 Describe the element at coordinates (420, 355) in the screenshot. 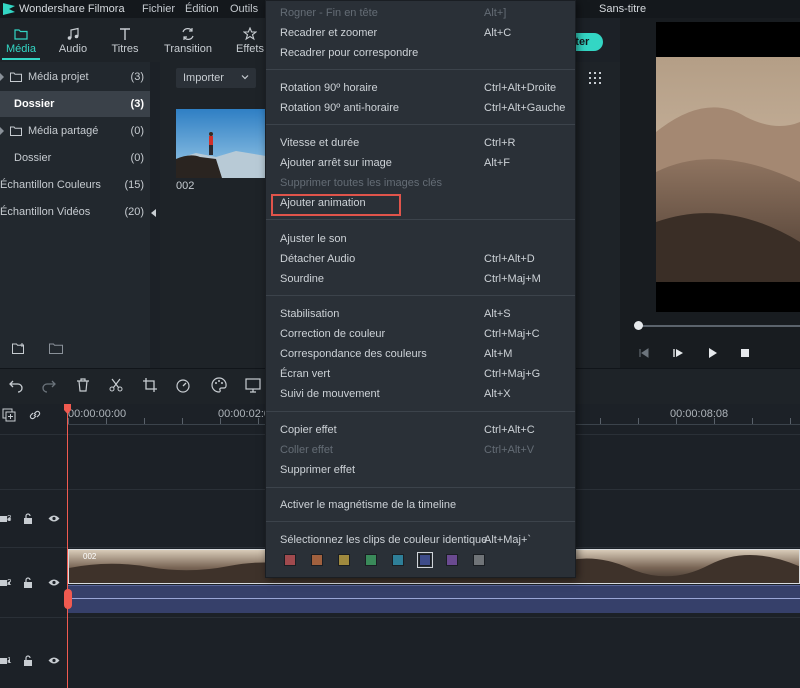

I see `menu-item-correspondance-des-couleurs: Correspondance des couleurs Alt+M` at that location.